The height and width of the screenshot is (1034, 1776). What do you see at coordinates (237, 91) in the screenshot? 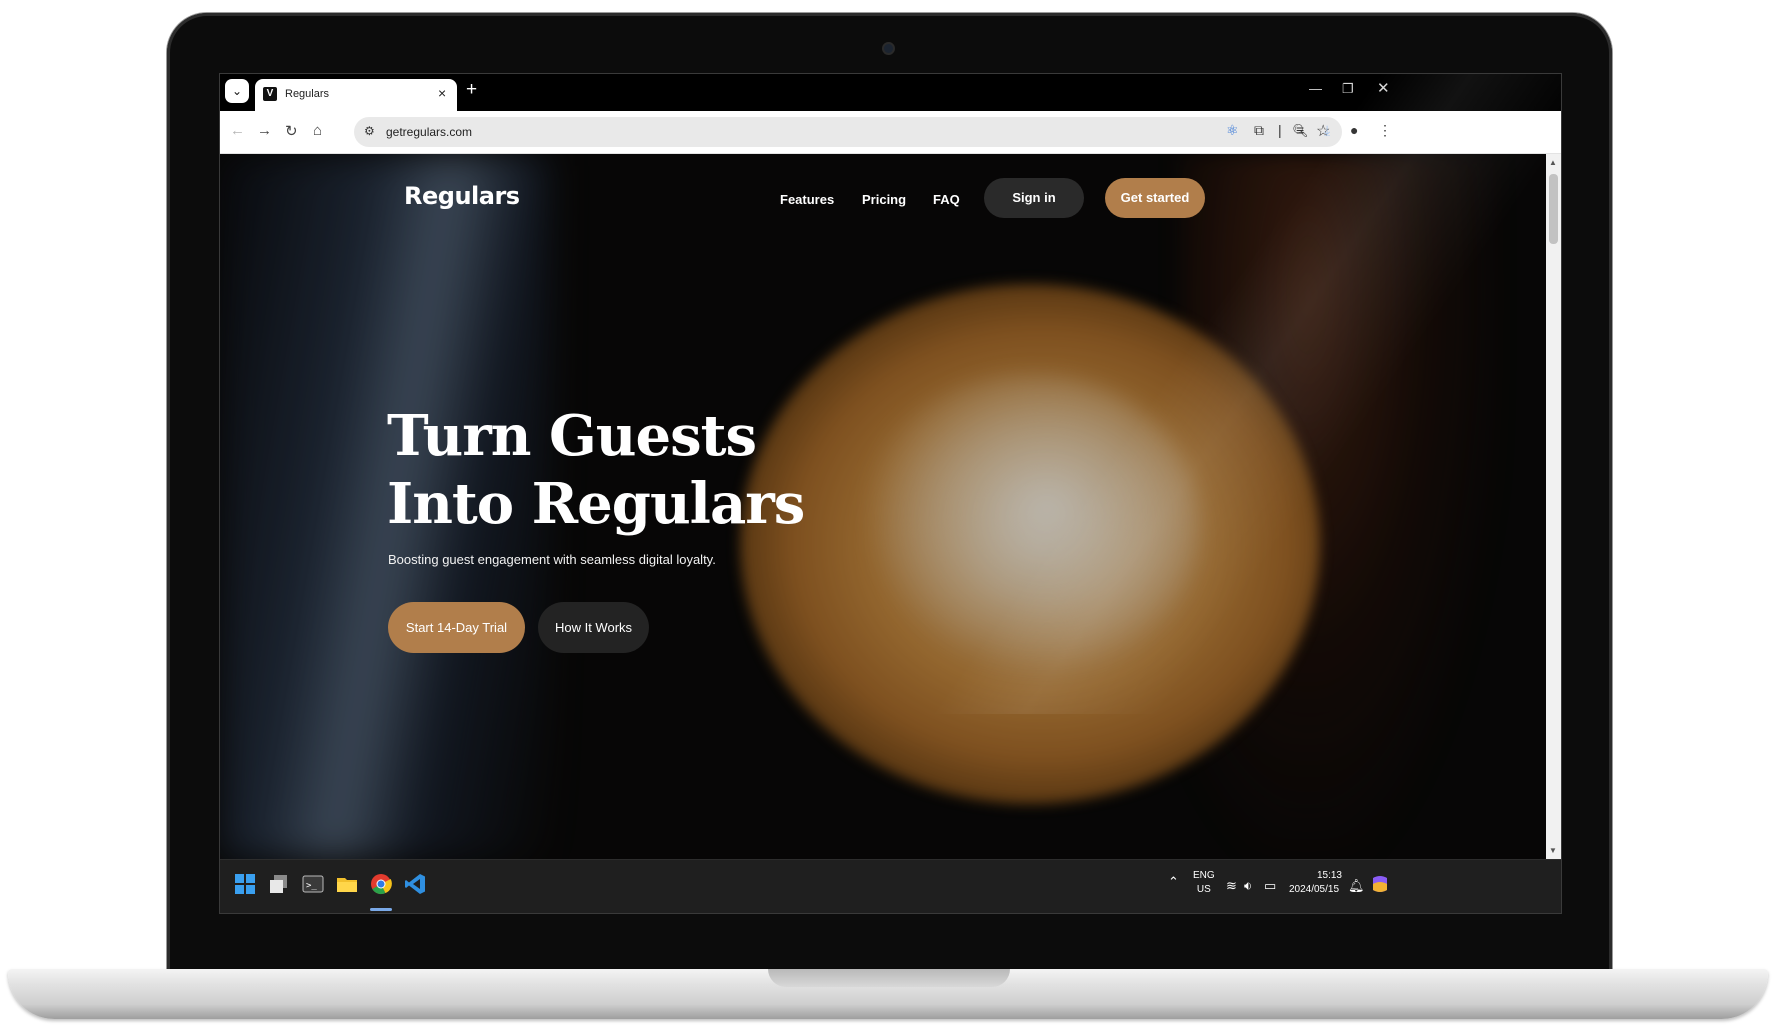
I see `tab-search-icon: ⌄` at bounding box center [237, 91].